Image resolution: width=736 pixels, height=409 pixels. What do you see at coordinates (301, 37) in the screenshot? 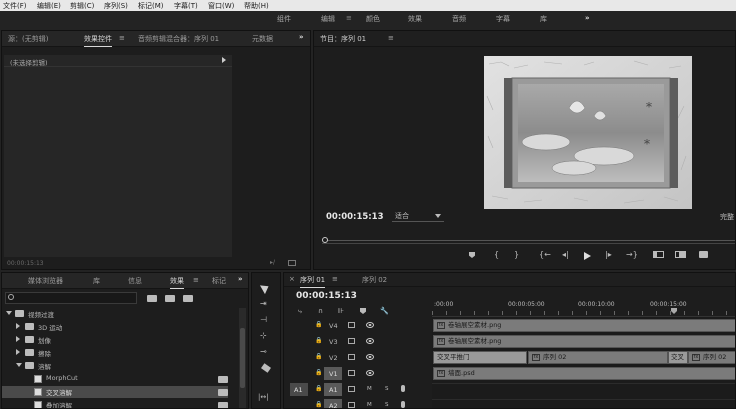
I see `panel-overflow-icon: »` at bounding box center [301, 37].